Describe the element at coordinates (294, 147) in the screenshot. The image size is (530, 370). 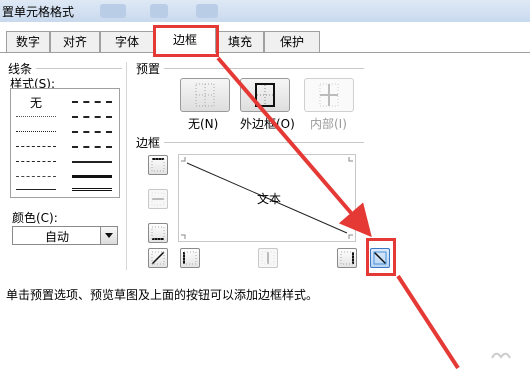
I see `arrow-to-diagonal-button` at that location.